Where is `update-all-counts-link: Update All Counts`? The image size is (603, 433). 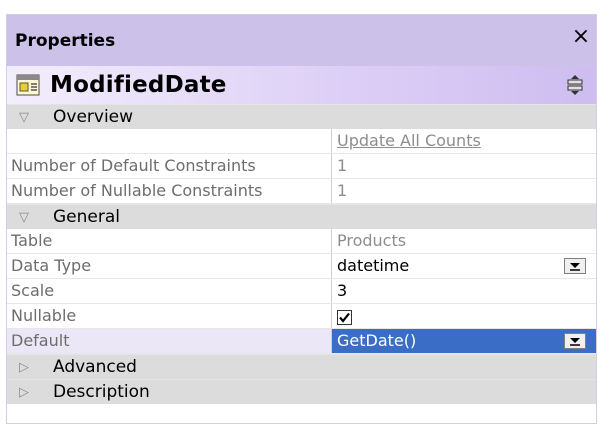
update-all-counts-link: Update All Counts is located at coordinates (409, 140).